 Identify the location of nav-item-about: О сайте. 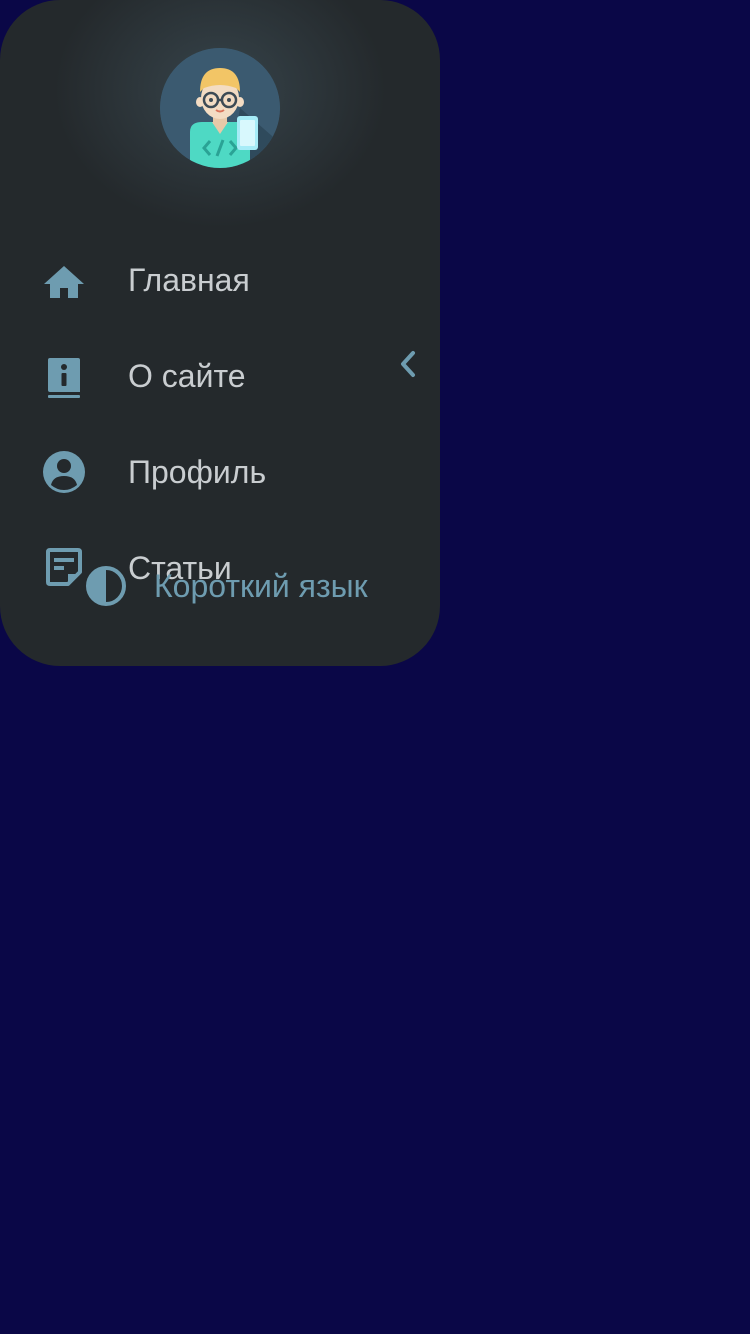
(220, 376).